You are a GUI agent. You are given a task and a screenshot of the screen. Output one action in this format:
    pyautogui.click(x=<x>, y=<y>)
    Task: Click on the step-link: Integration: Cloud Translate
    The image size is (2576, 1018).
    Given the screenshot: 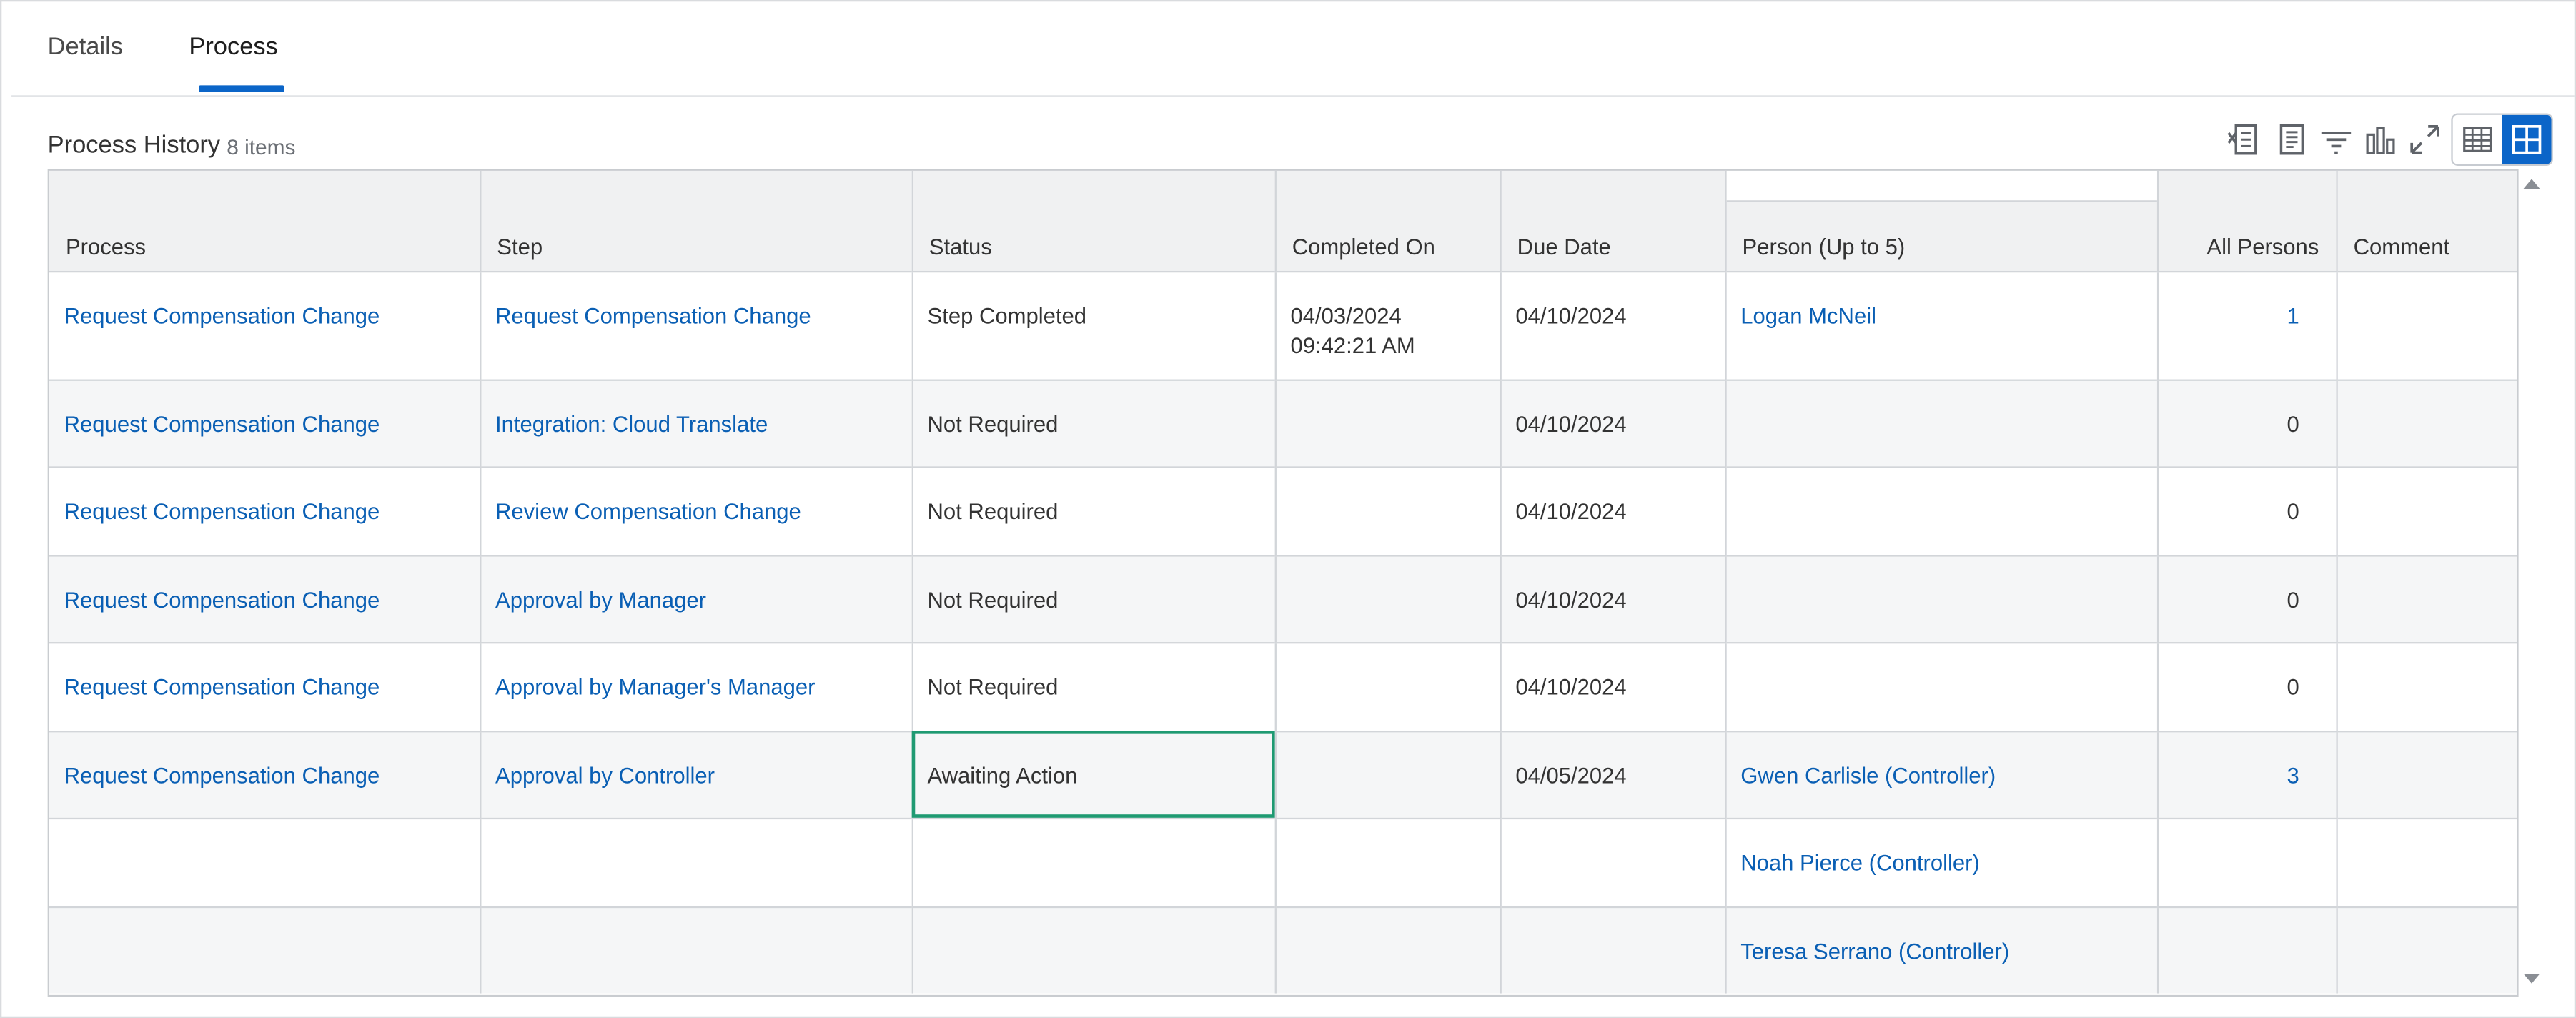 What is the action you would take?
    pyautogui.click(x=631, y=423)
    